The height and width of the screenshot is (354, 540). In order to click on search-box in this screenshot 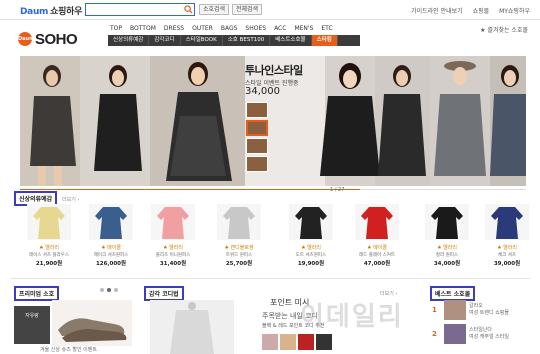, I will do `click(140, 13)`.